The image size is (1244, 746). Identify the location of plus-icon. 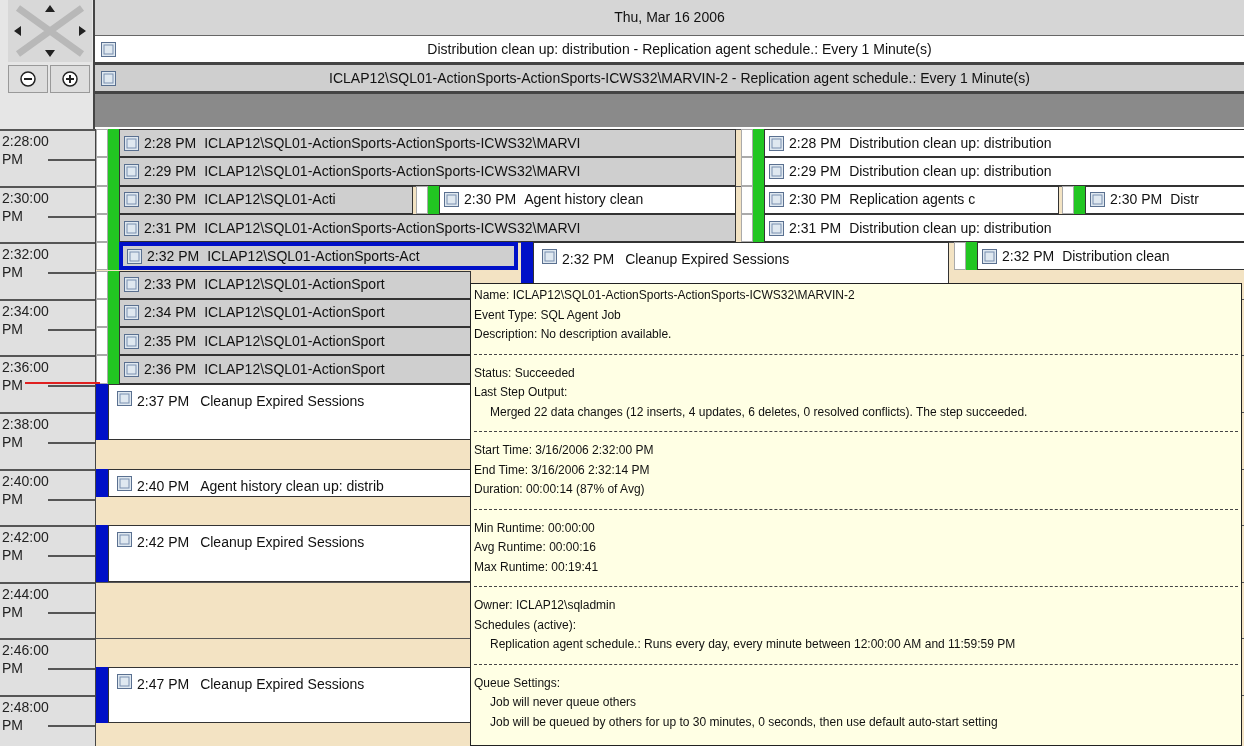
(70, 79).